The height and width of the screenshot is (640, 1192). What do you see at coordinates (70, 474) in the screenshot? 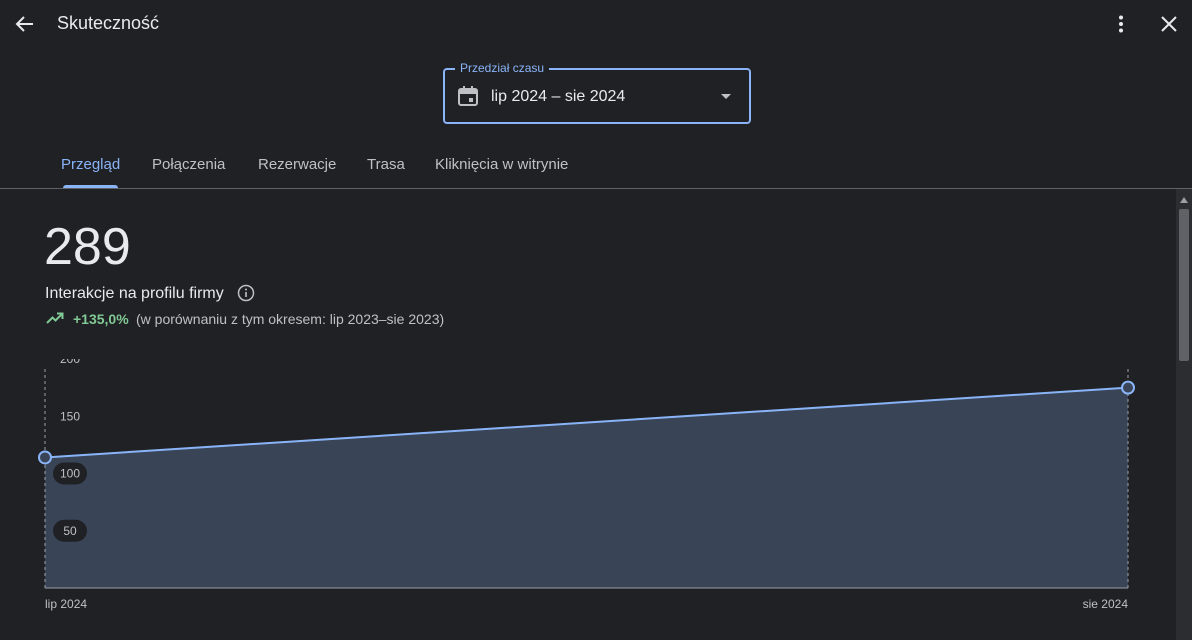
I see `y-tick-label: 100` at bounding box center [70, 474].